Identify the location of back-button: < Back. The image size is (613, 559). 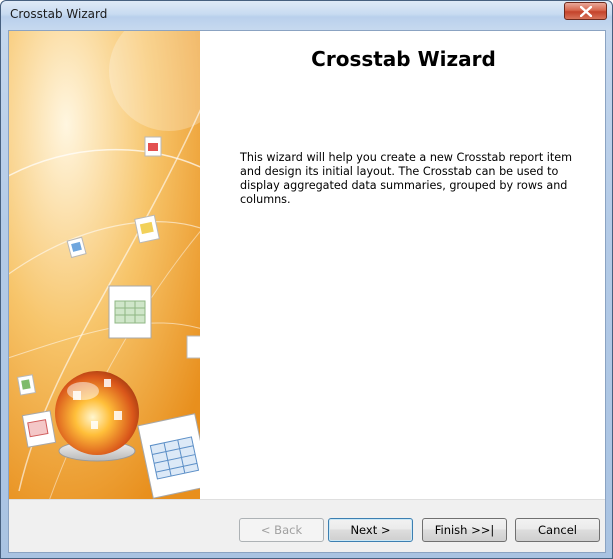
(281, 530).